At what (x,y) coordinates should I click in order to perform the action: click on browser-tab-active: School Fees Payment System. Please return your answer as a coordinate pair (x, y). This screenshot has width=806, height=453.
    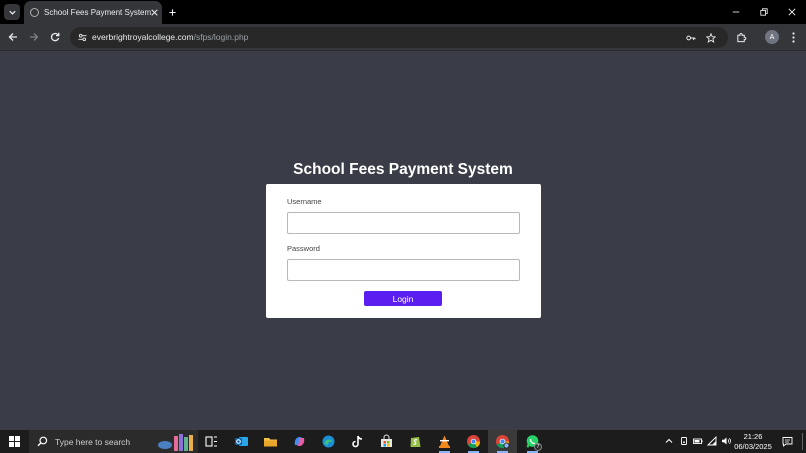
    Looking at the image, I should click on (93, 12).